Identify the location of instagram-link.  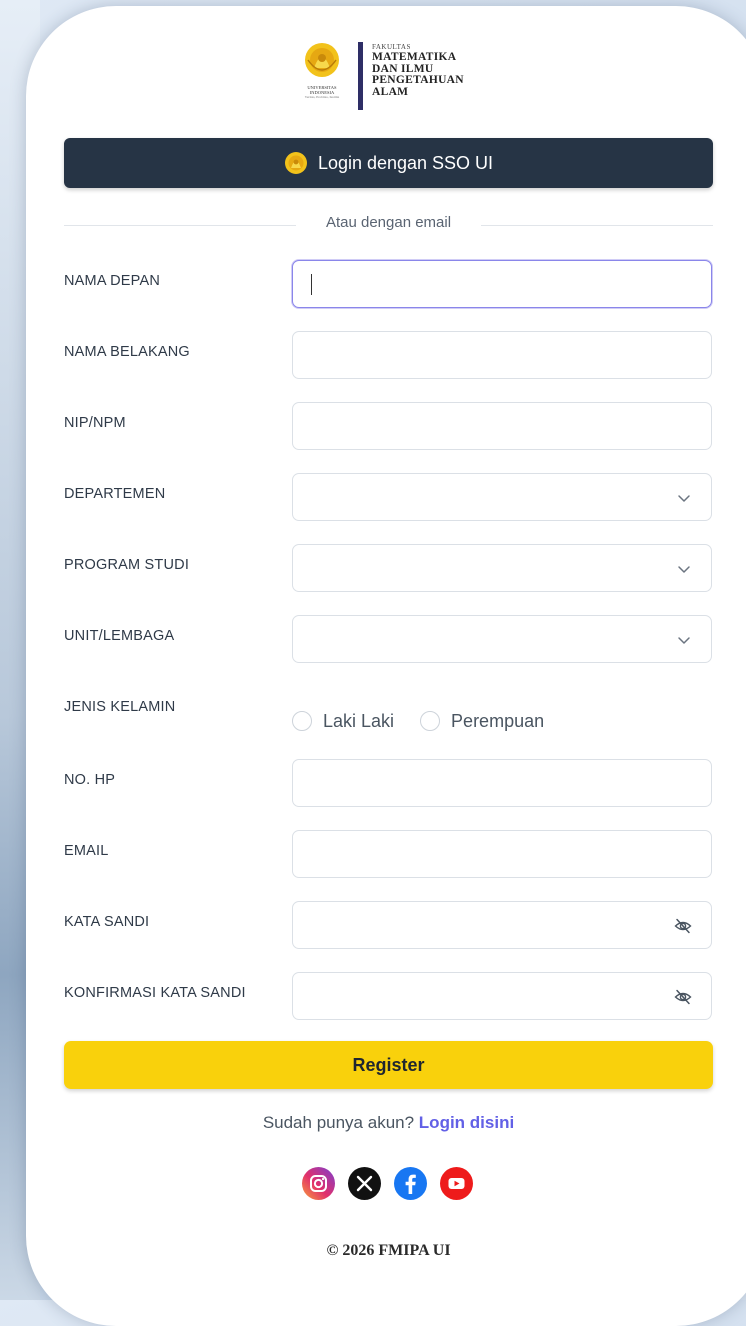
(318, 1183).